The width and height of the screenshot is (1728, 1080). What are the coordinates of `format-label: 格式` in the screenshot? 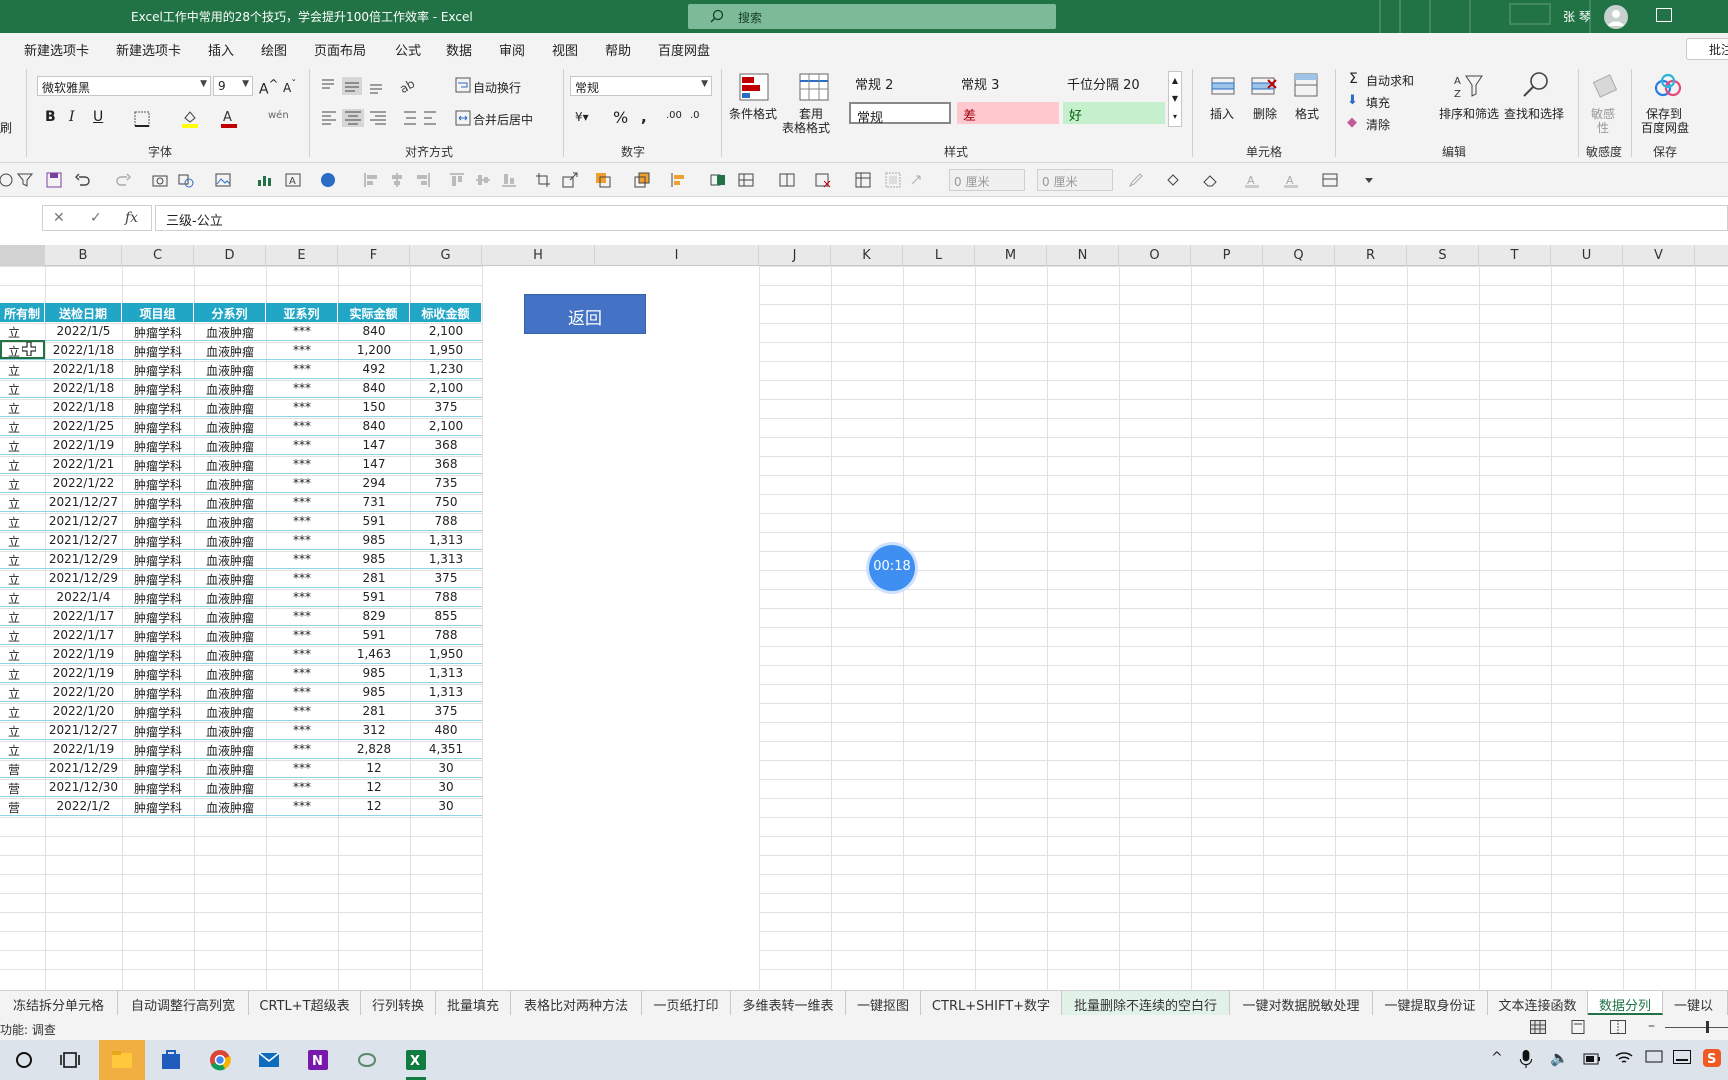 It's located at (1307, 113).